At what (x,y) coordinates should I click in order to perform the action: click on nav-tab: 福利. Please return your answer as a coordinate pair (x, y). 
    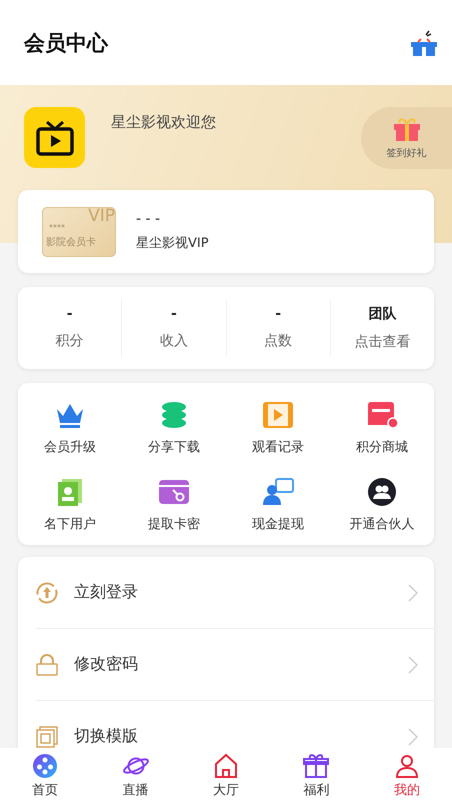
    Looking at the image, I should click on (316, 775).